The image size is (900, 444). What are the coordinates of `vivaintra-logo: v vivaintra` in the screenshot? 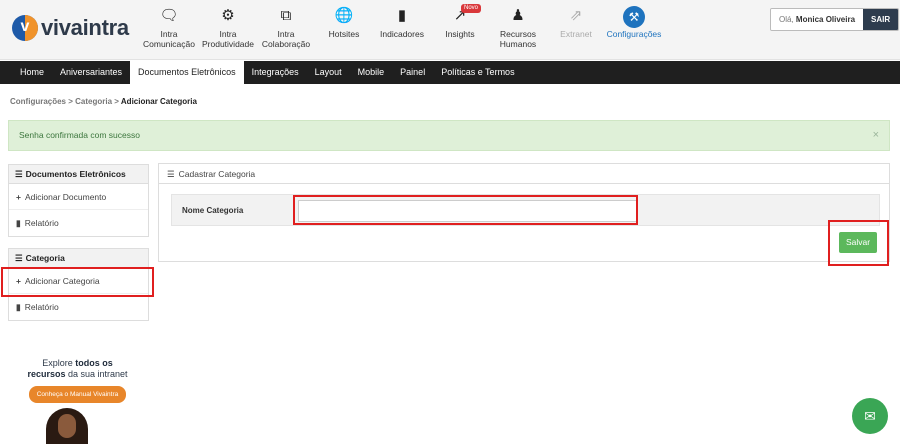 It's located at (70, 28).